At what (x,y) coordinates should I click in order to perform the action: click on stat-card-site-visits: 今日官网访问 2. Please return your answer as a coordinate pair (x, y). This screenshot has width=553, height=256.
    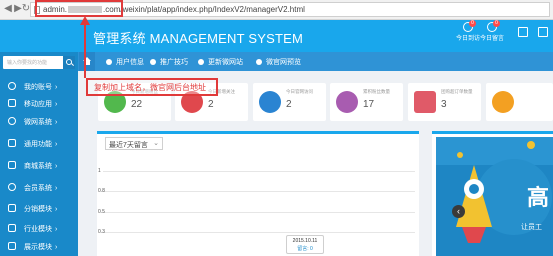
    Looking at the image, I should click on (289, 102).